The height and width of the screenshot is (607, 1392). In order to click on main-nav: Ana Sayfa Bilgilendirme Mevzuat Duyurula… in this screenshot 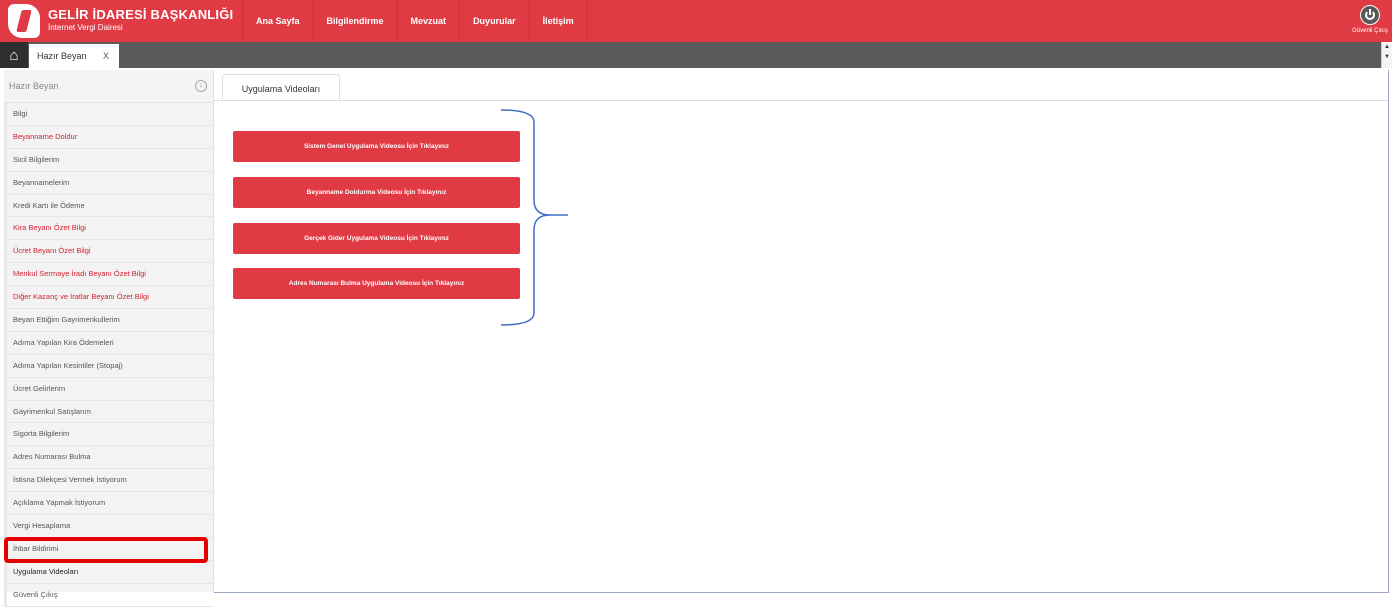, I will do `click(415, 21)`.